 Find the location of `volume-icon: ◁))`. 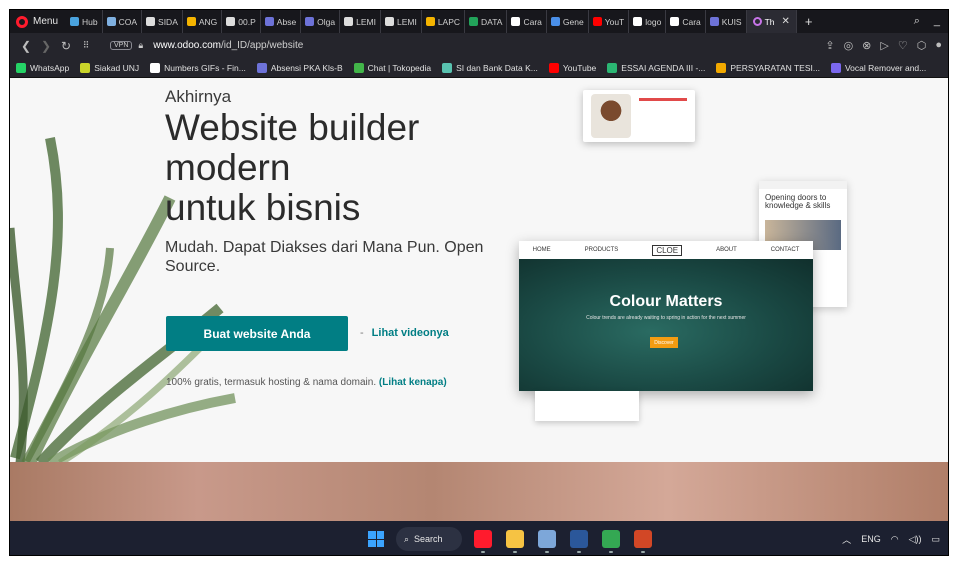

volume-icon: ◁)) is located at coordinates (915, 539).